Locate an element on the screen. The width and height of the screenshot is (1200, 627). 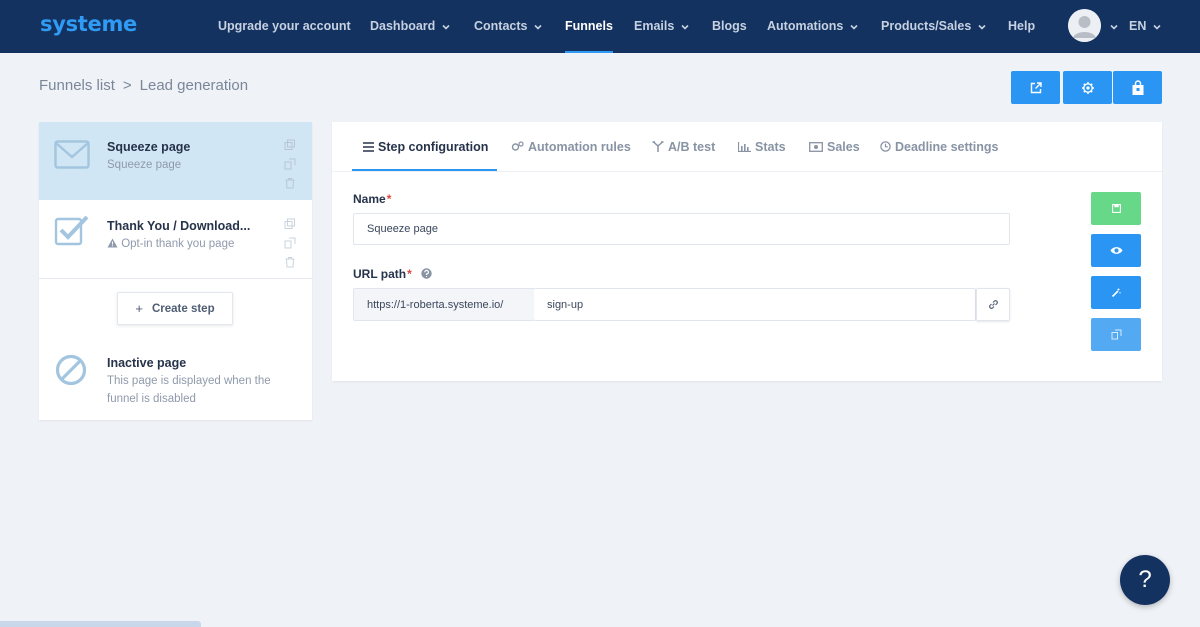
envelope-icon is located at coordinates (73, 158).